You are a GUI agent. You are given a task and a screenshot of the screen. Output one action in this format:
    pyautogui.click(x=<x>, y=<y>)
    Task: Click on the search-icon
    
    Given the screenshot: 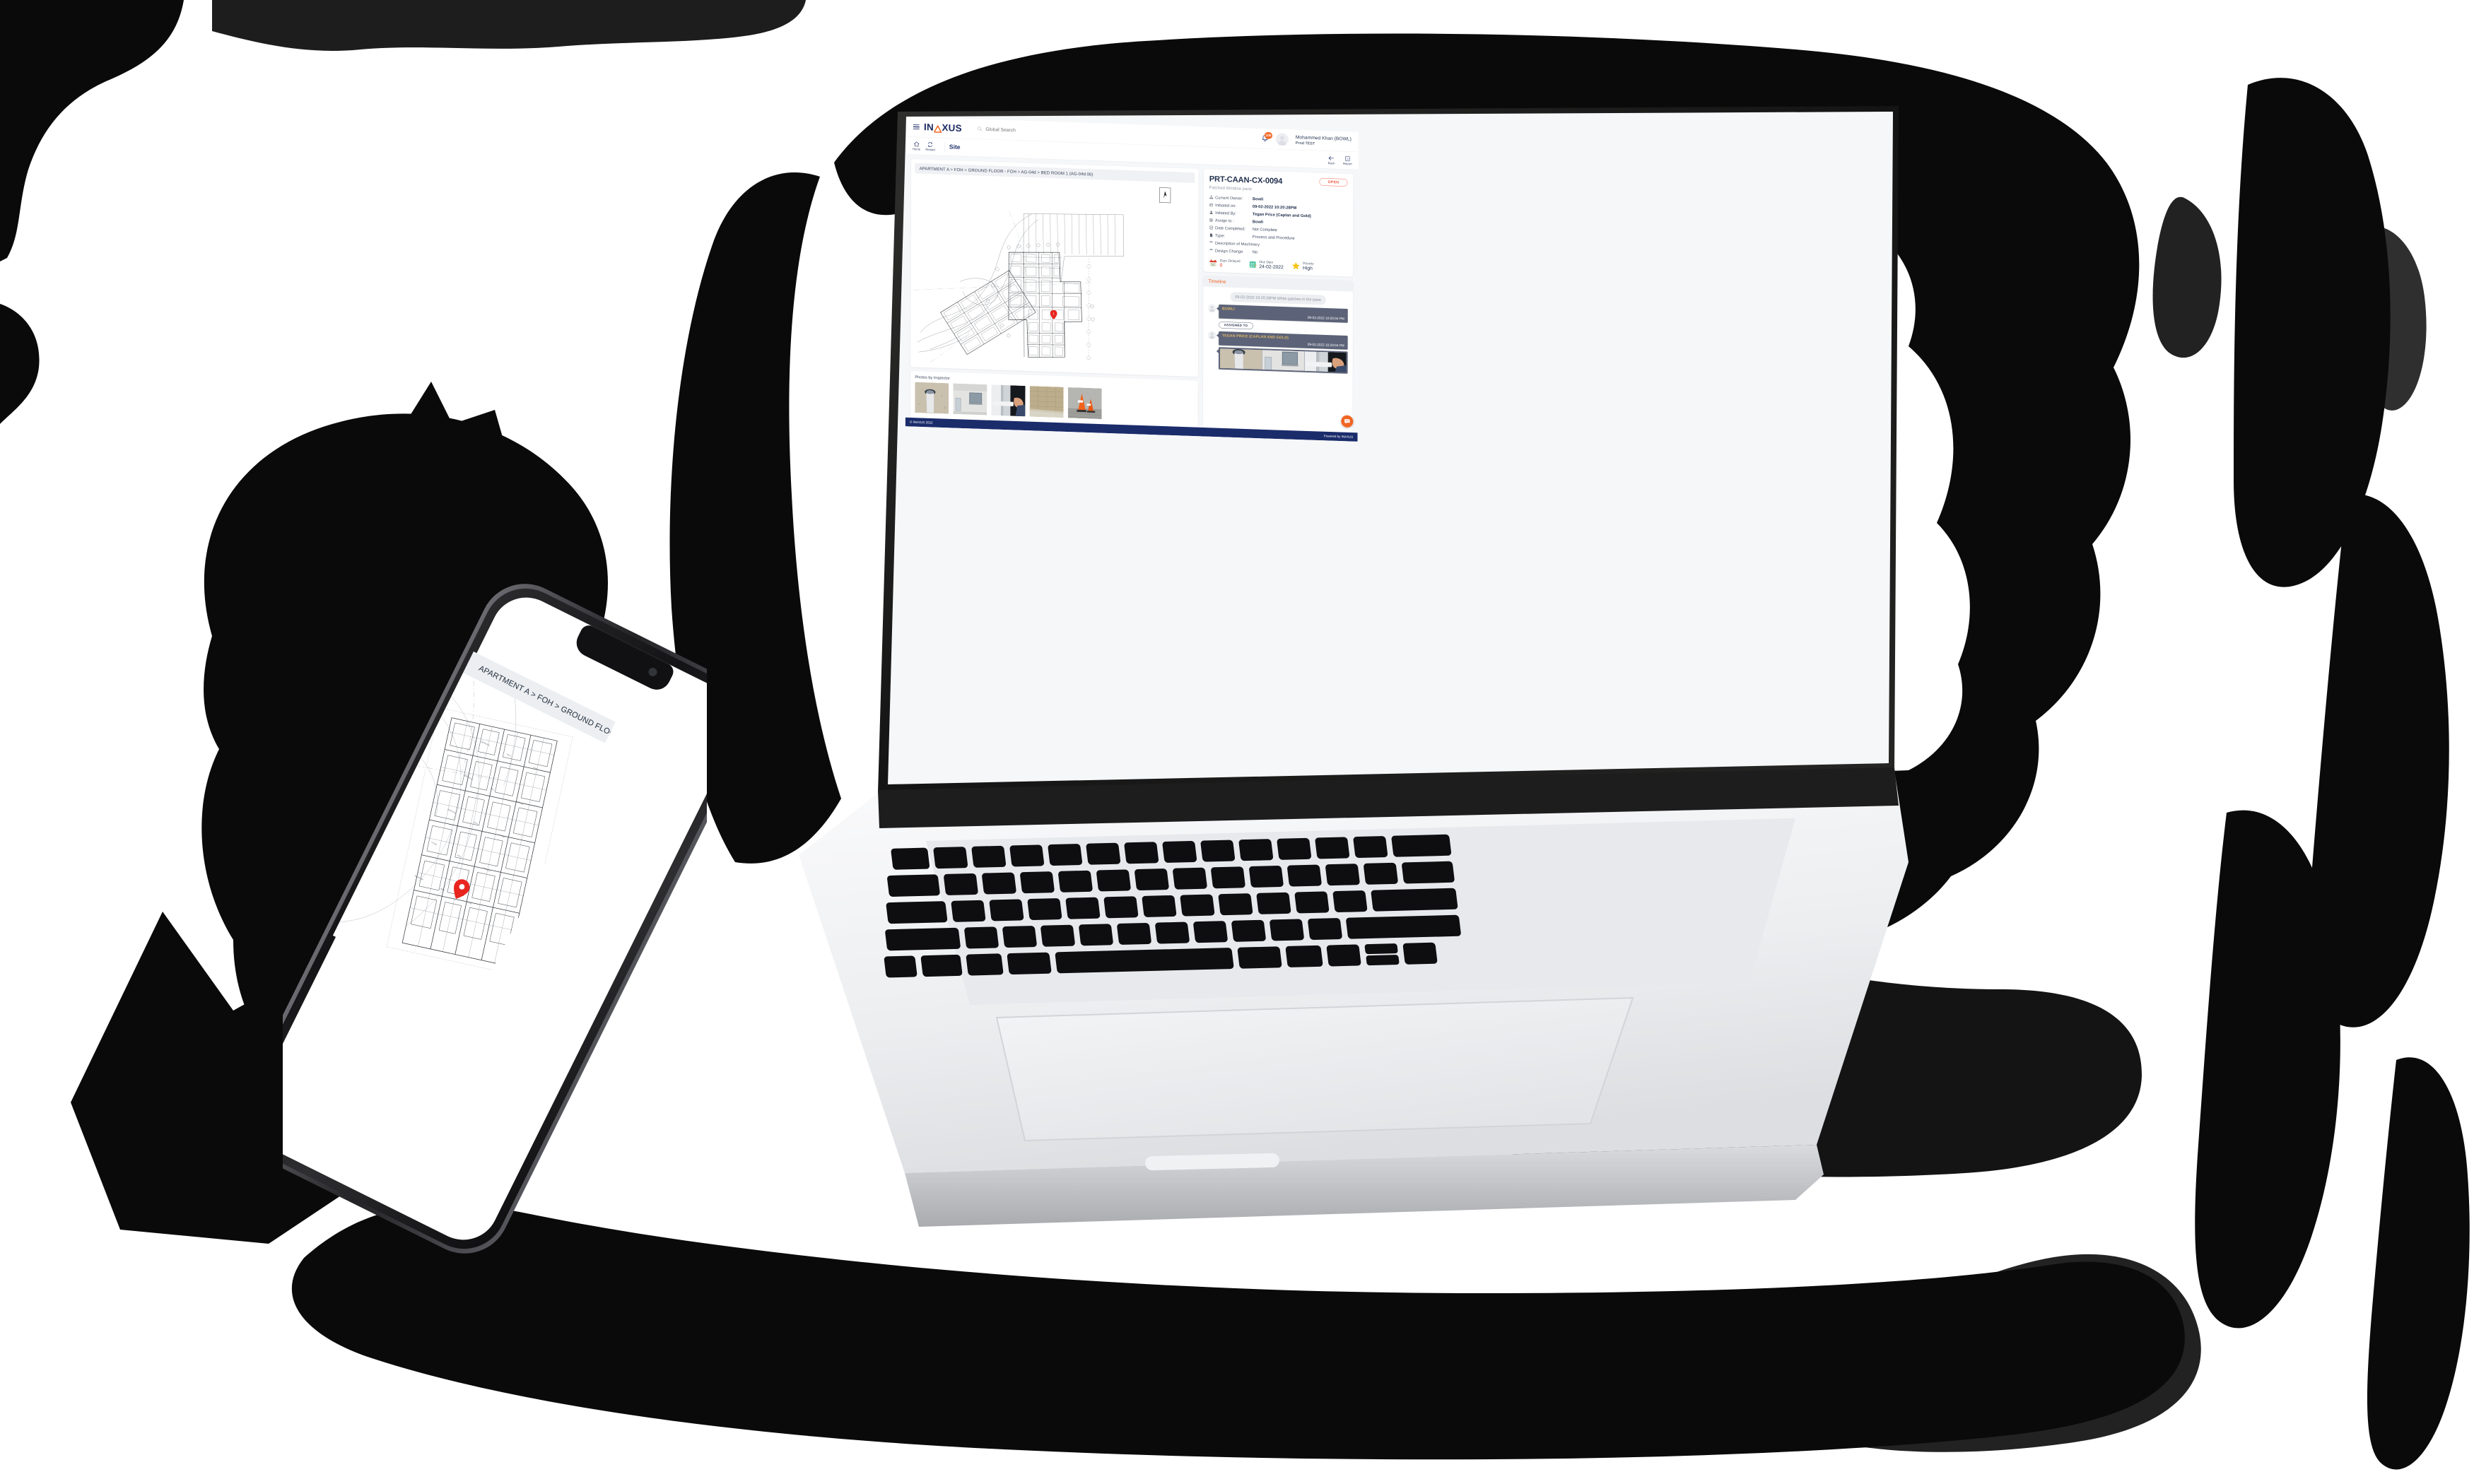 What is the action you would take?
    pyautogui.click(x=980, y=129)
    